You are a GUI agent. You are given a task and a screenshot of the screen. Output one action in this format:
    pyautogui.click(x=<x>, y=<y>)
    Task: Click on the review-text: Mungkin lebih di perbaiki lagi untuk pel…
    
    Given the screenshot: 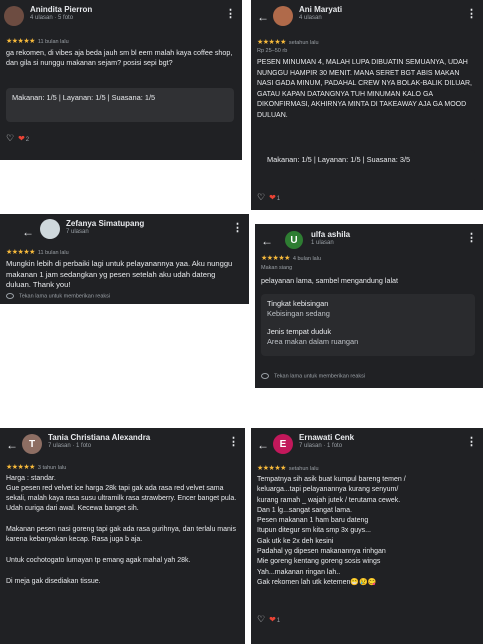 What is the action you would take?
    pyautogui.click(x=119, y=274)
    